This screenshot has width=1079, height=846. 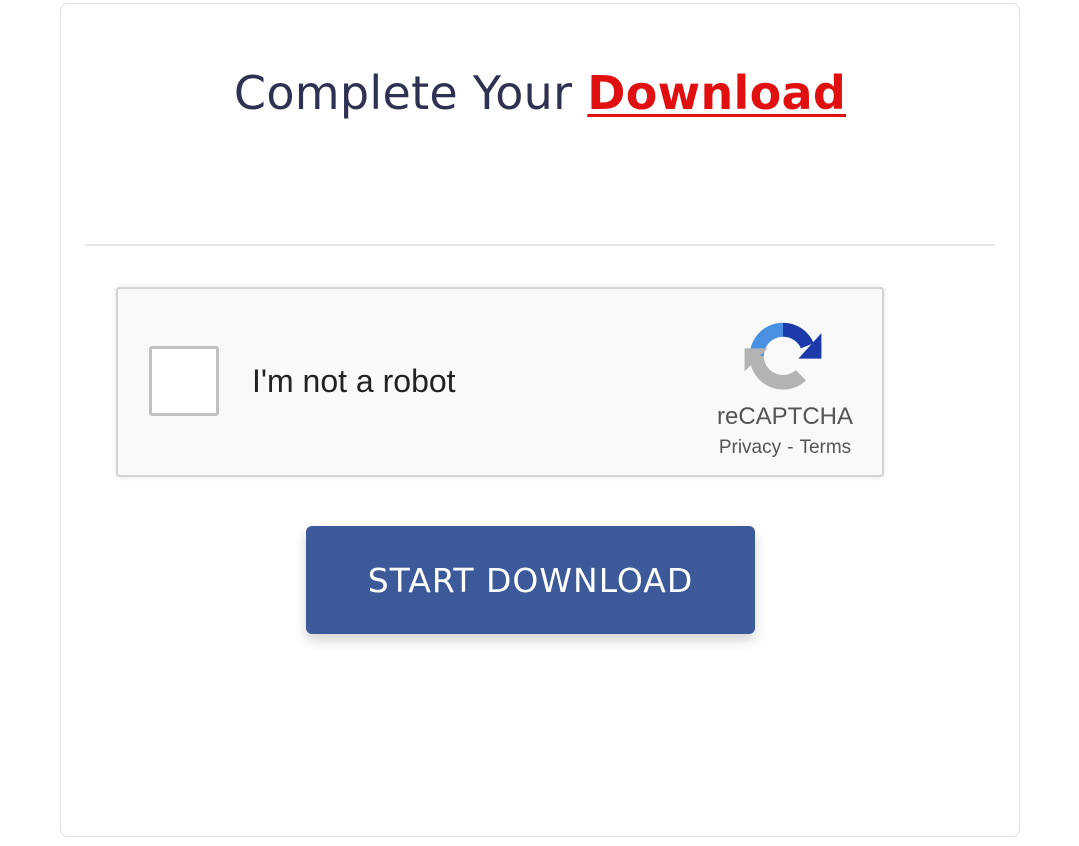 I want to click on not-robot-checkbox, so click(x=184, y=381).